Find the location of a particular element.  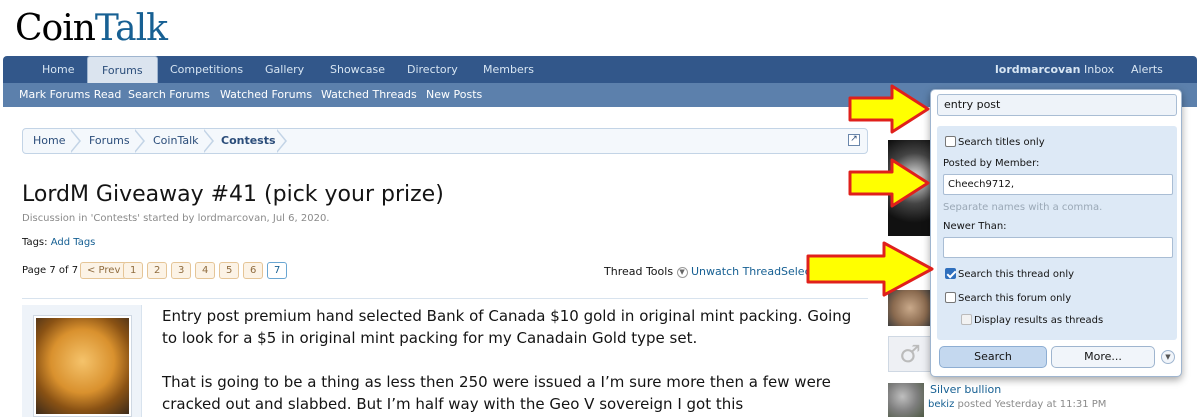

titles-only-label: Search titles only is located at coordinates (1001, 142).